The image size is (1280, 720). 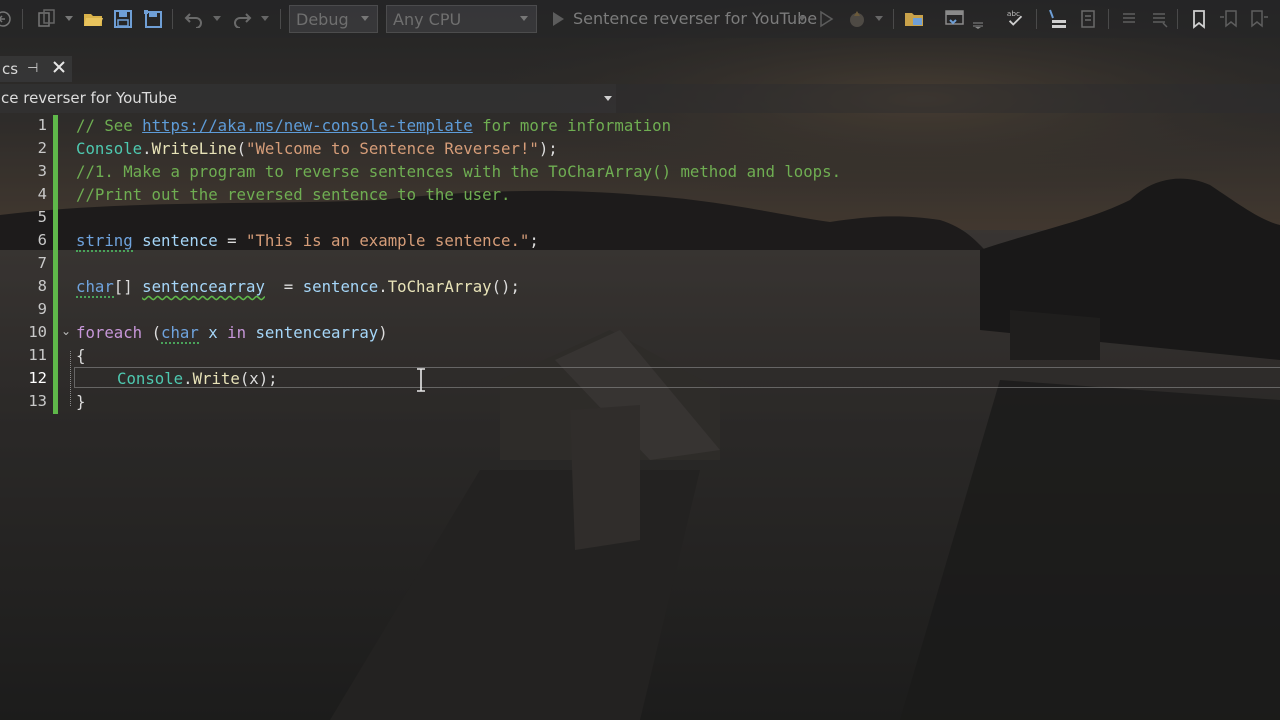 I want to click on configuration-dropdown: Debug, so click(x=333, y=19).